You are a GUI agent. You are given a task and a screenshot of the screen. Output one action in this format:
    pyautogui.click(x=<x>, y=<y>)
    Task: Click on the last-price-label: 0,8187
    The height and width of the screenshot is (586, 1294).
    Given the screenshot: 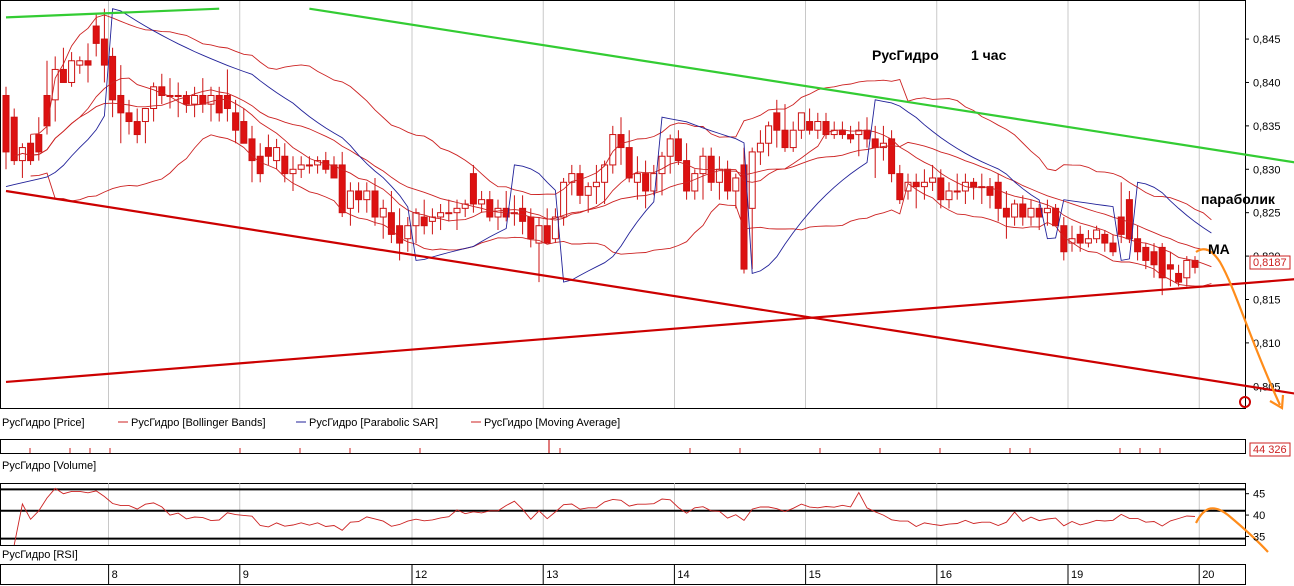 What is the action you would take?
    pyautogui.click(x=1270, y=263)
    